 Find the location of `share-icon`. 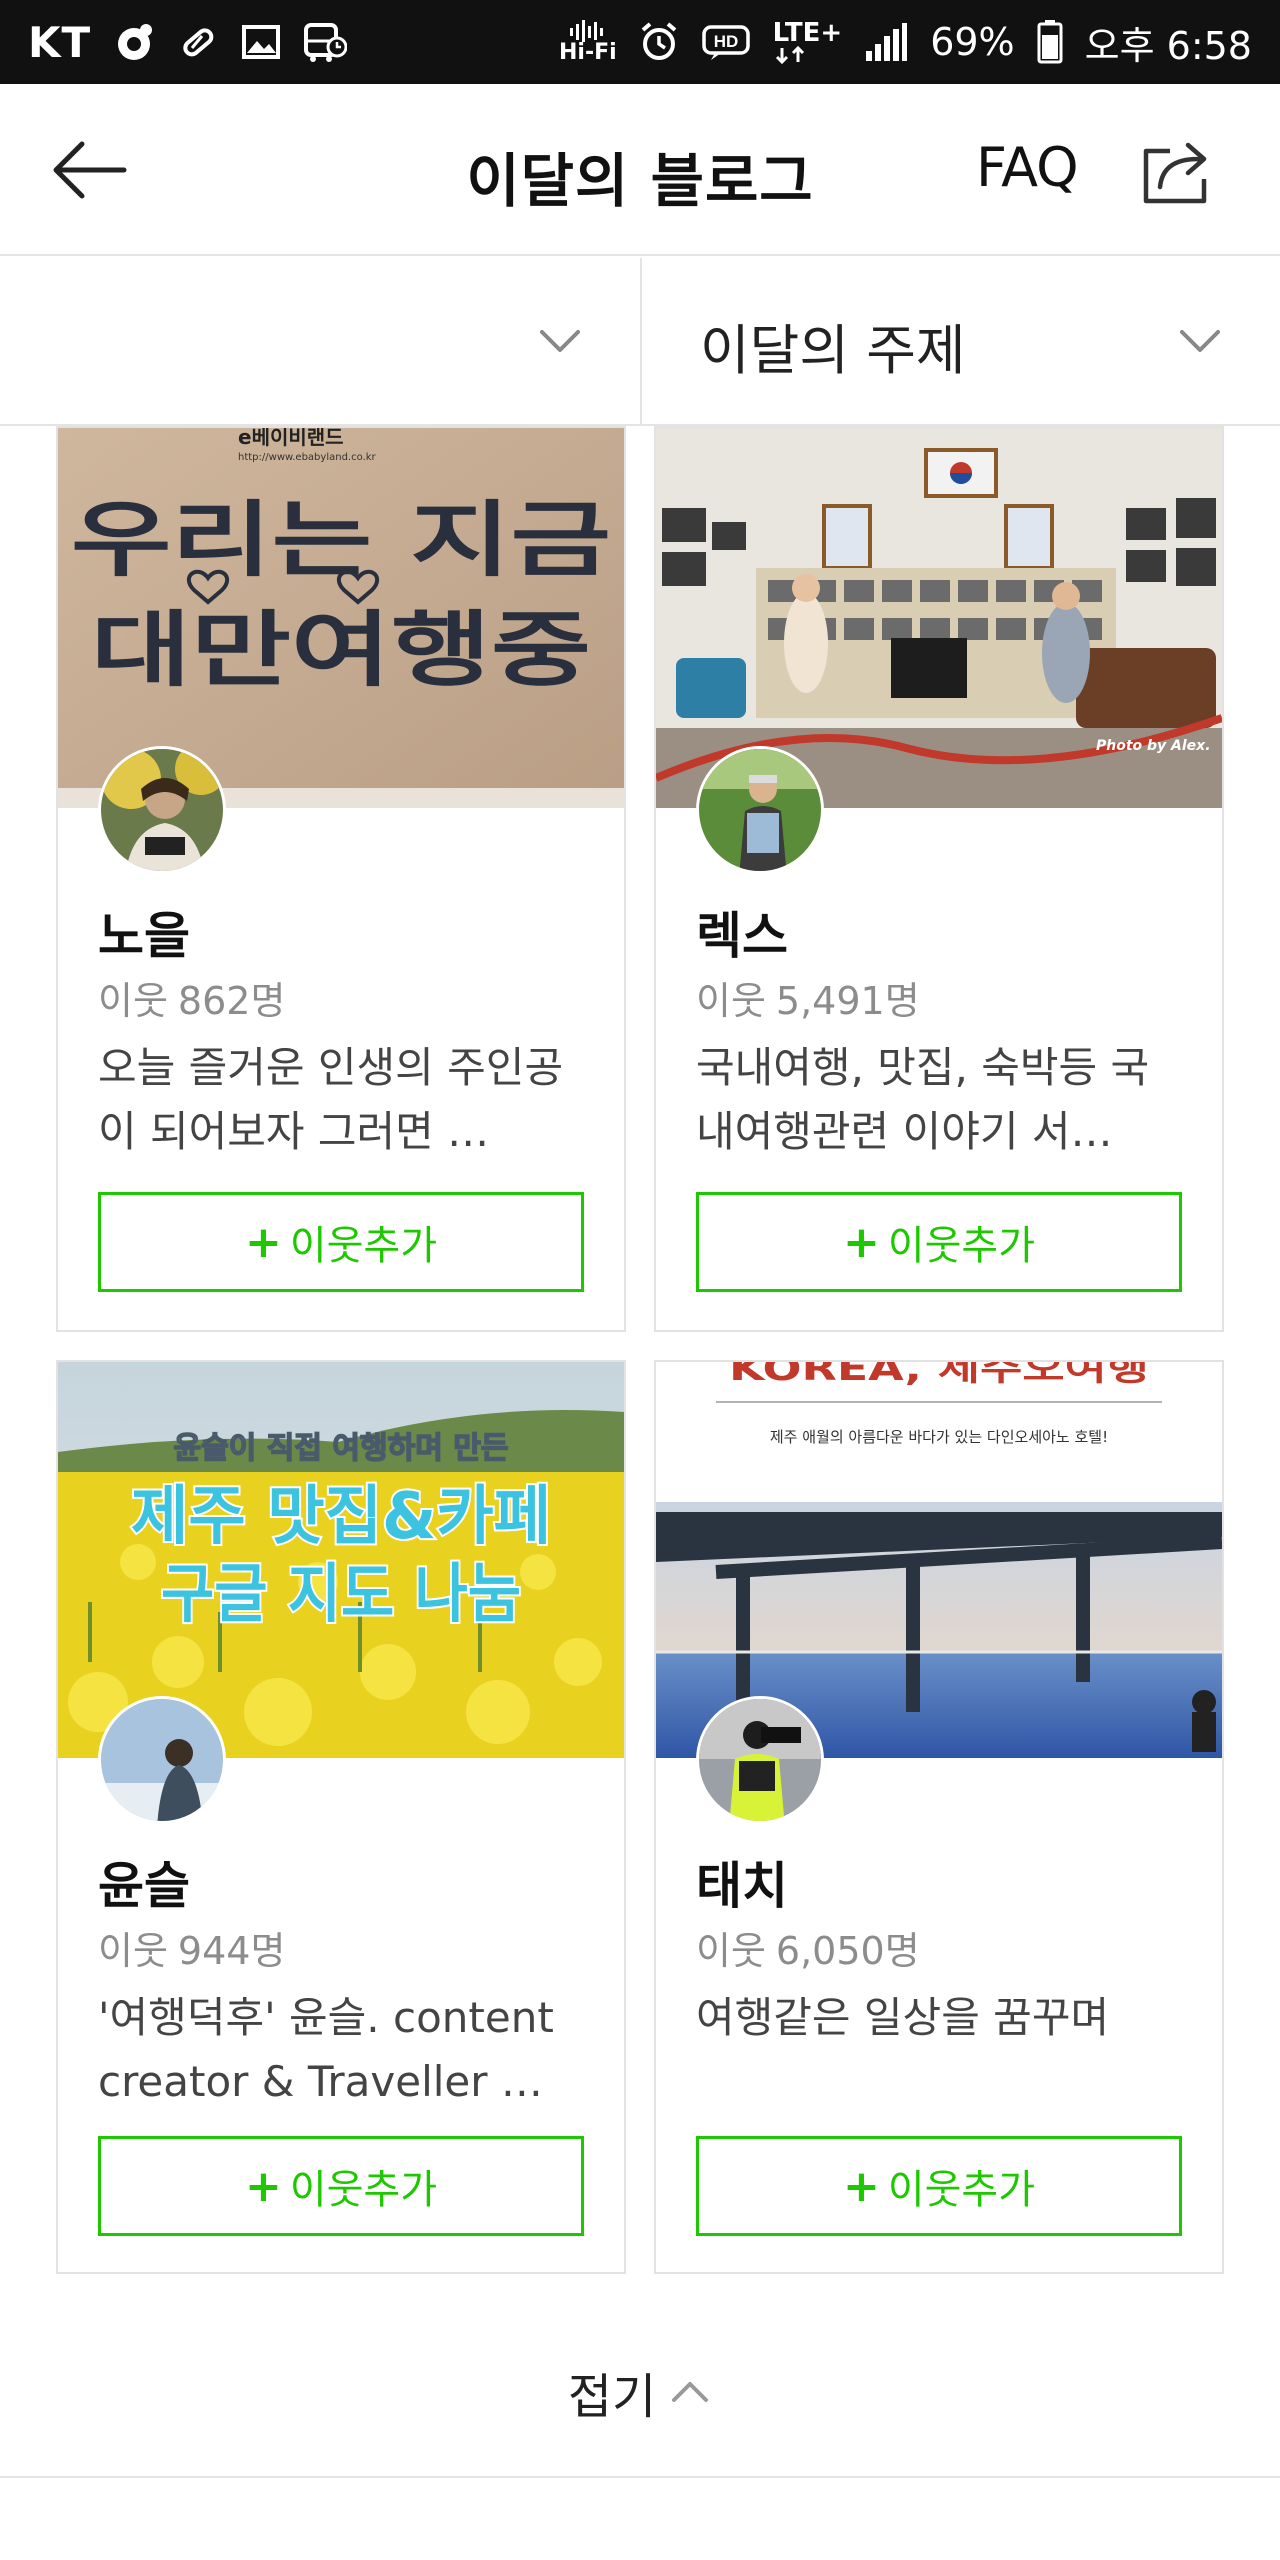

share-icon is located at coordinates (1175, 173).